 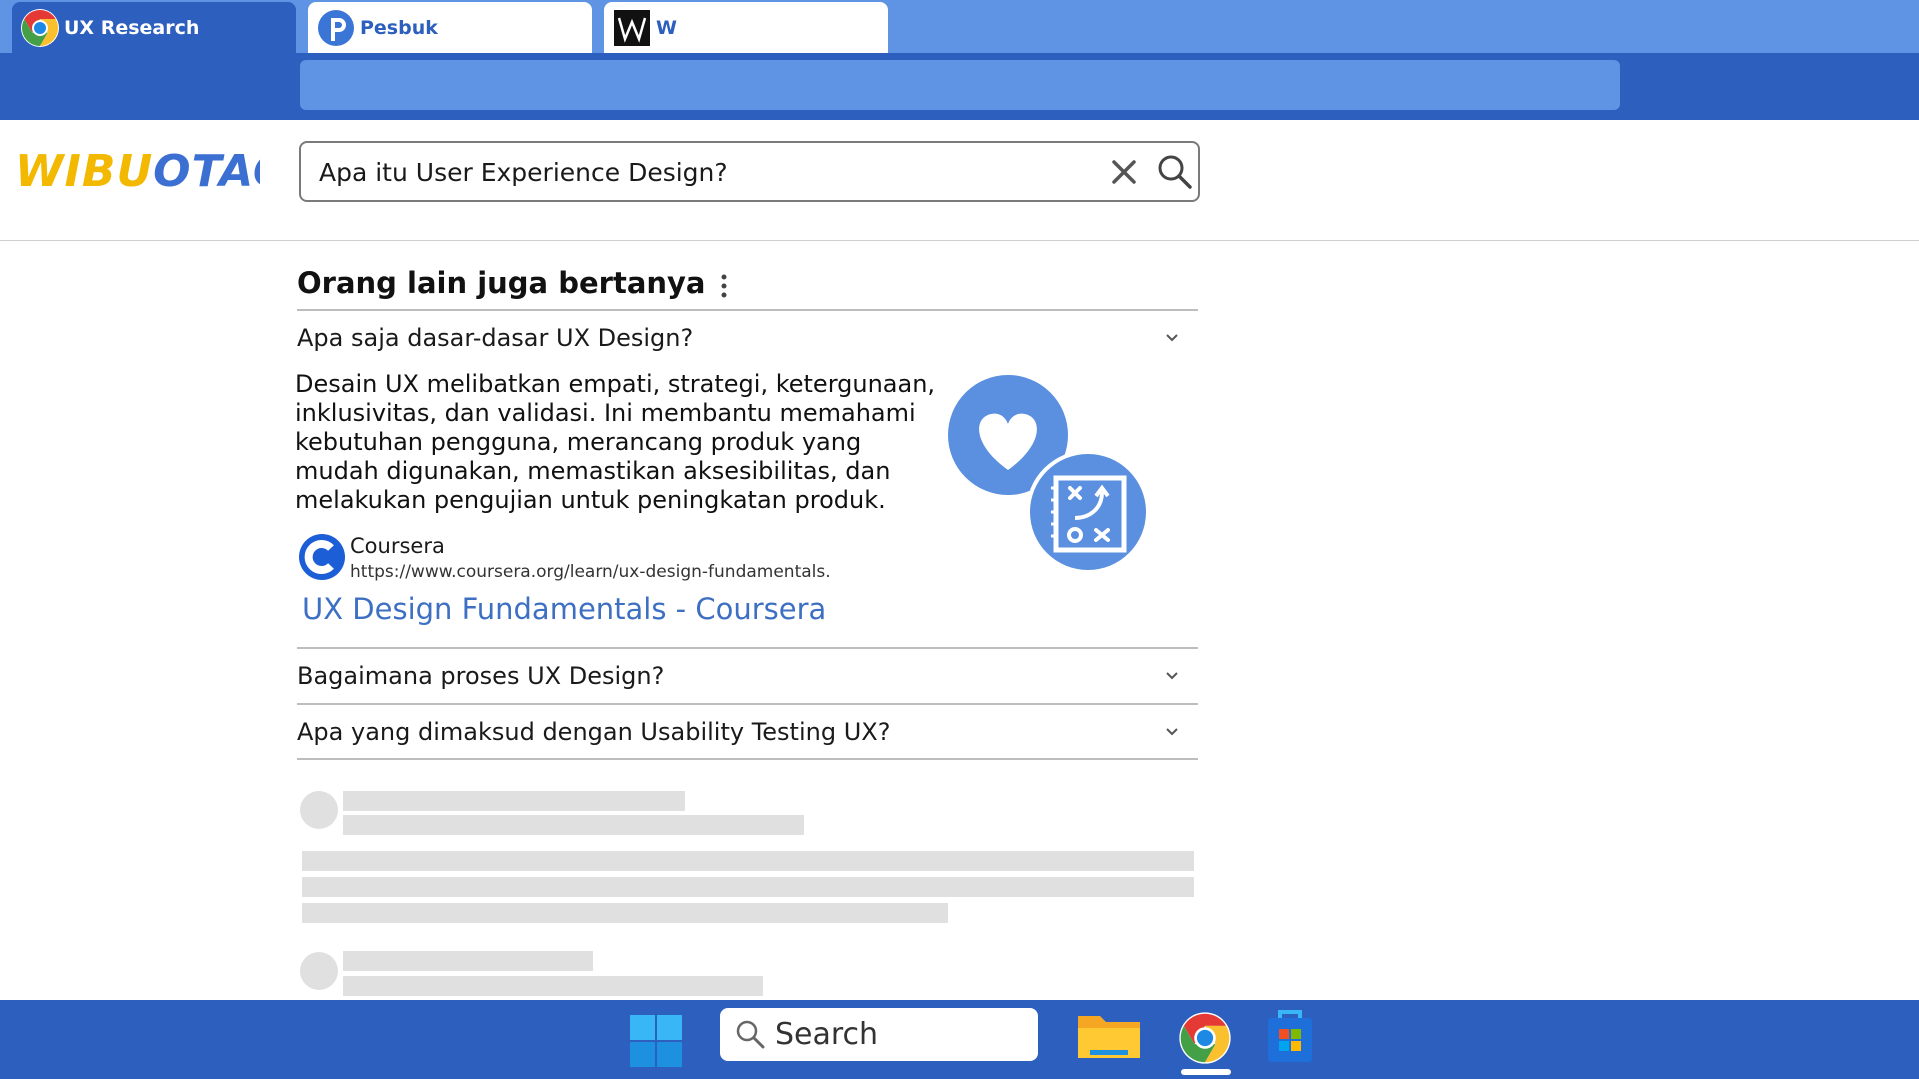 I want to click on more-options-icon, so click(x=724, y=286).